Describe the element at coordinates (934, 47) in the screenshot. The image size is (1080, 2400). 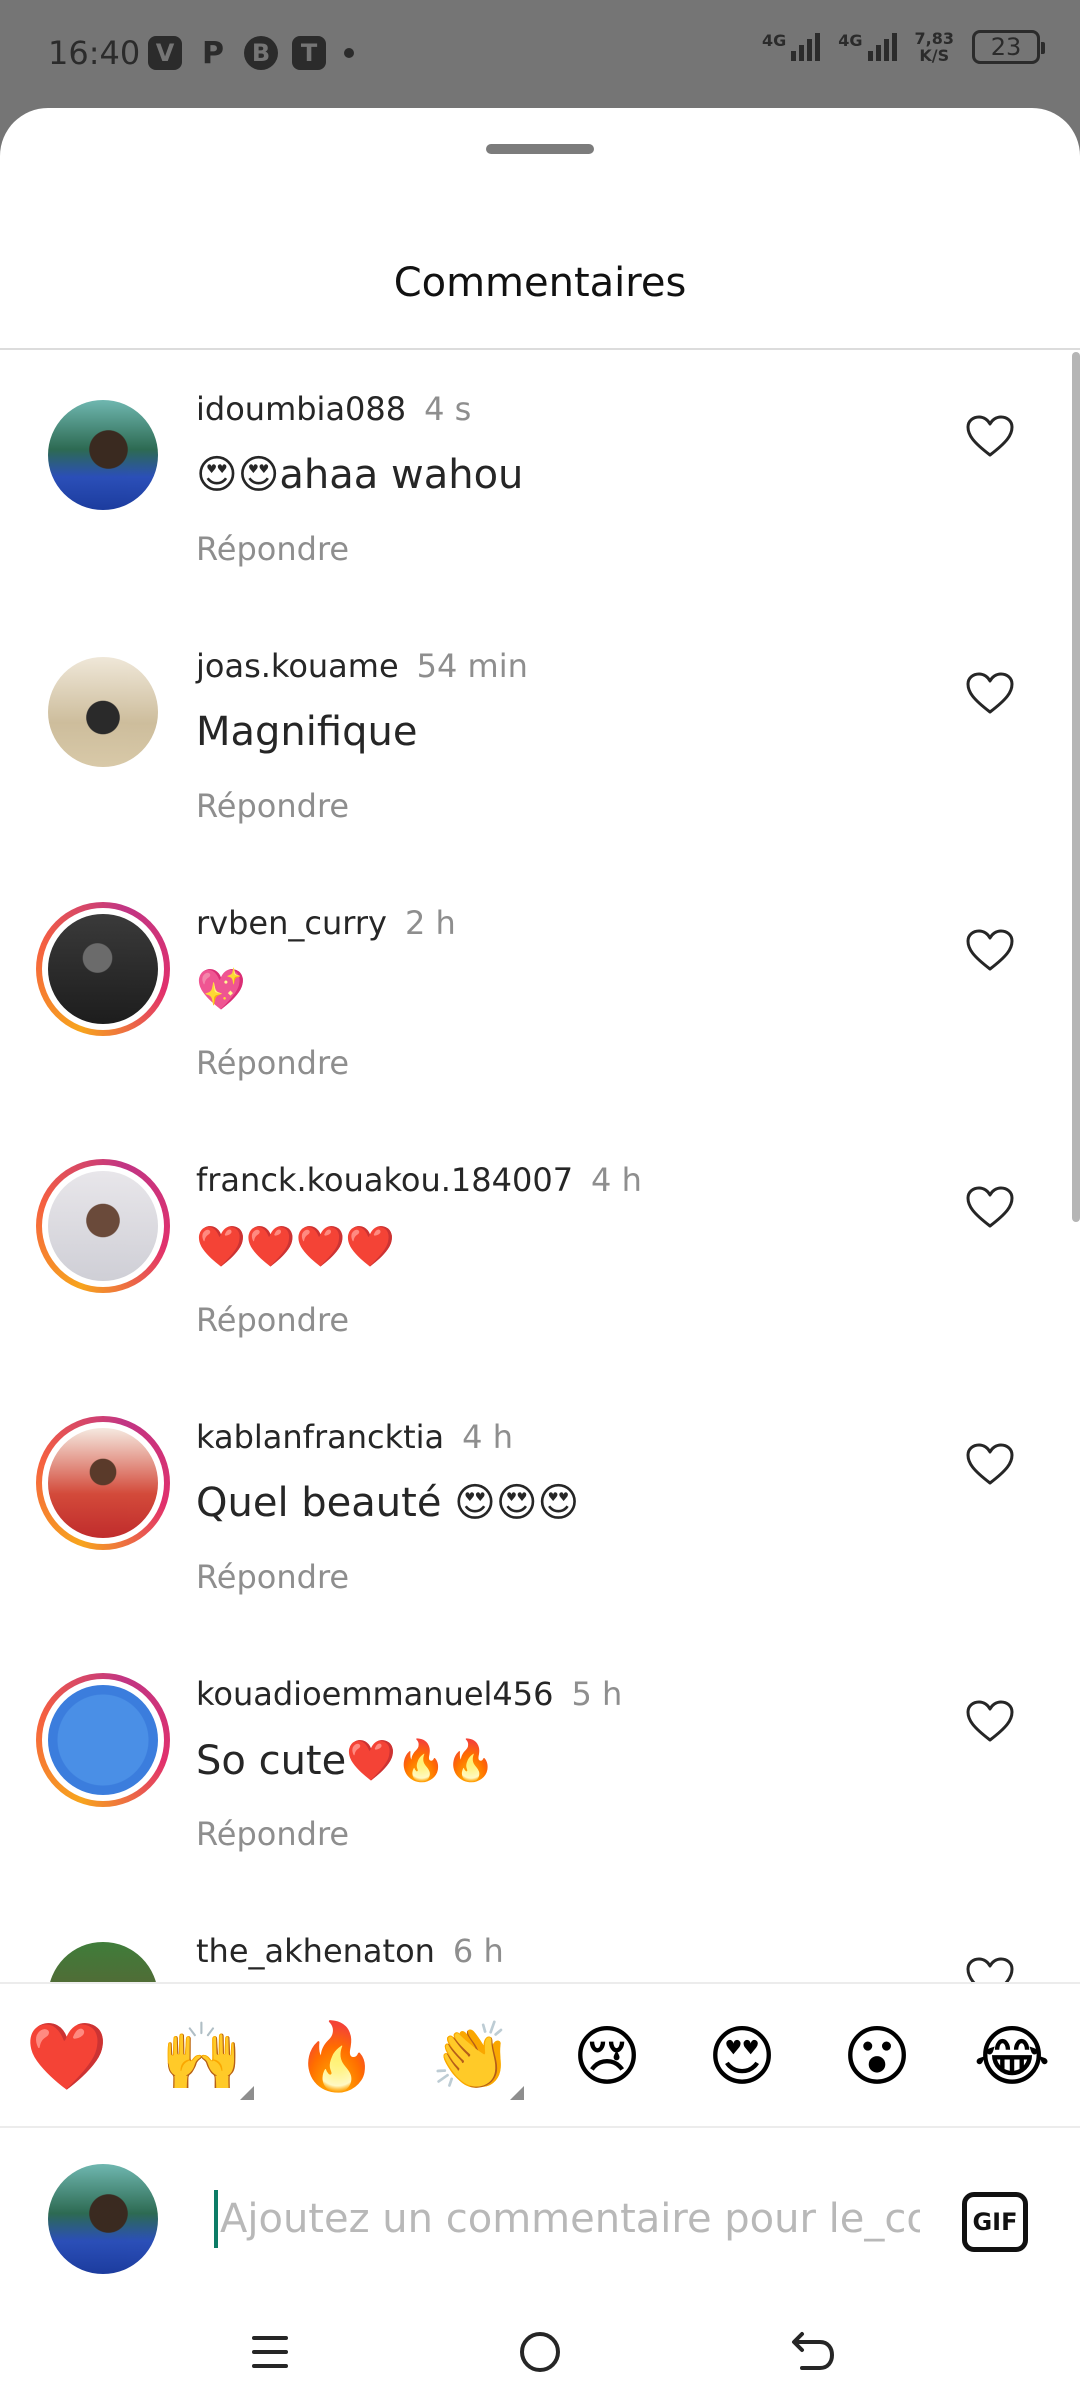
I see `network-speed: 7,83 K/S` at that location.